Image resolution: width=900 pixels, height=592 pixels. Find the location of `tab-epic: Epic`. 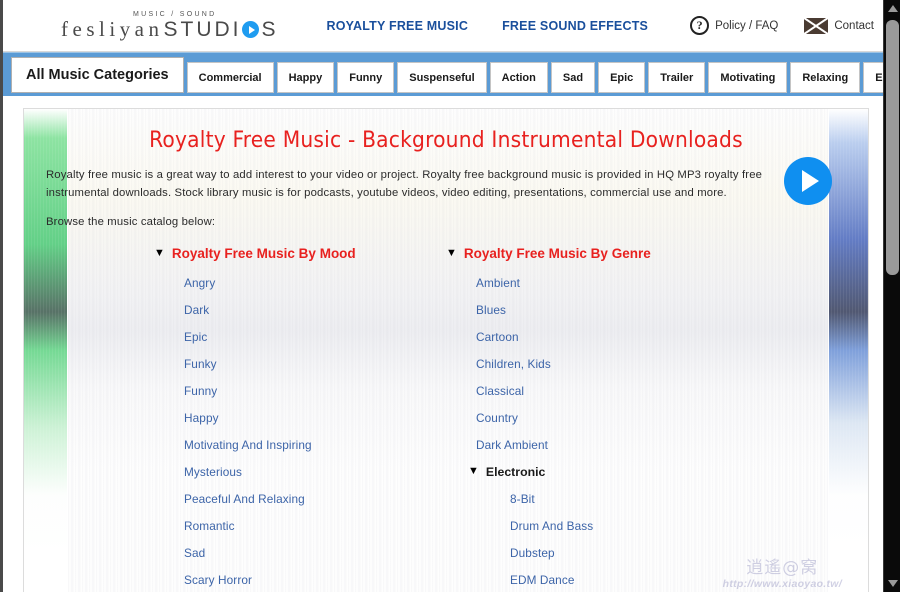

tab-epic: Epic is located at coordinates (622, 77).